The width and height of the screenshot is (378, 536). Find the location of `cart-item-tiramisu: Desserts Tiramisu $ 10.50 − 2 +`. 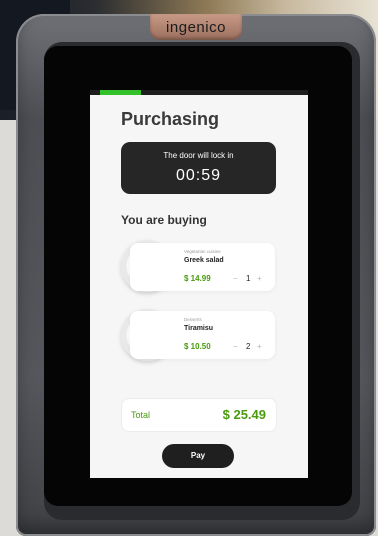

cart-item-tiramisu: Desserts Tiramisu $ 10.50 − 2 + is located at coordinates (202, 335).